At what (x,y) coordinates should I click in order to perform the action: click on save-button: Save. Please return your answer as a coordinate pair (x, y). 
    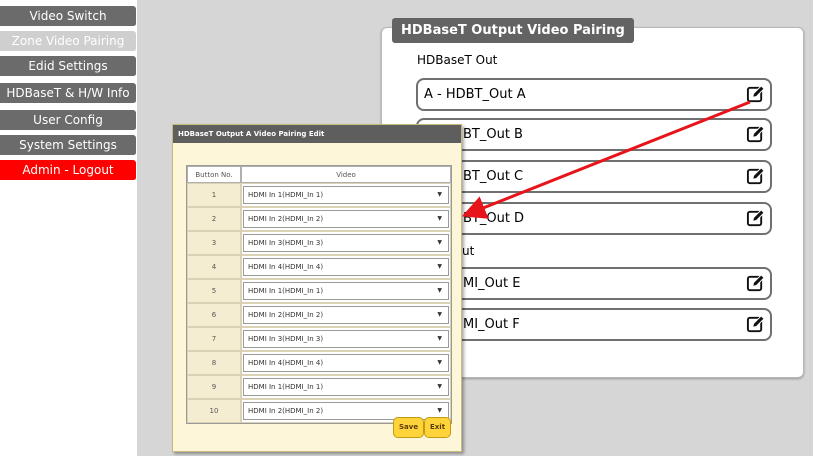
    Looking at the image, I should click on (409, 427).